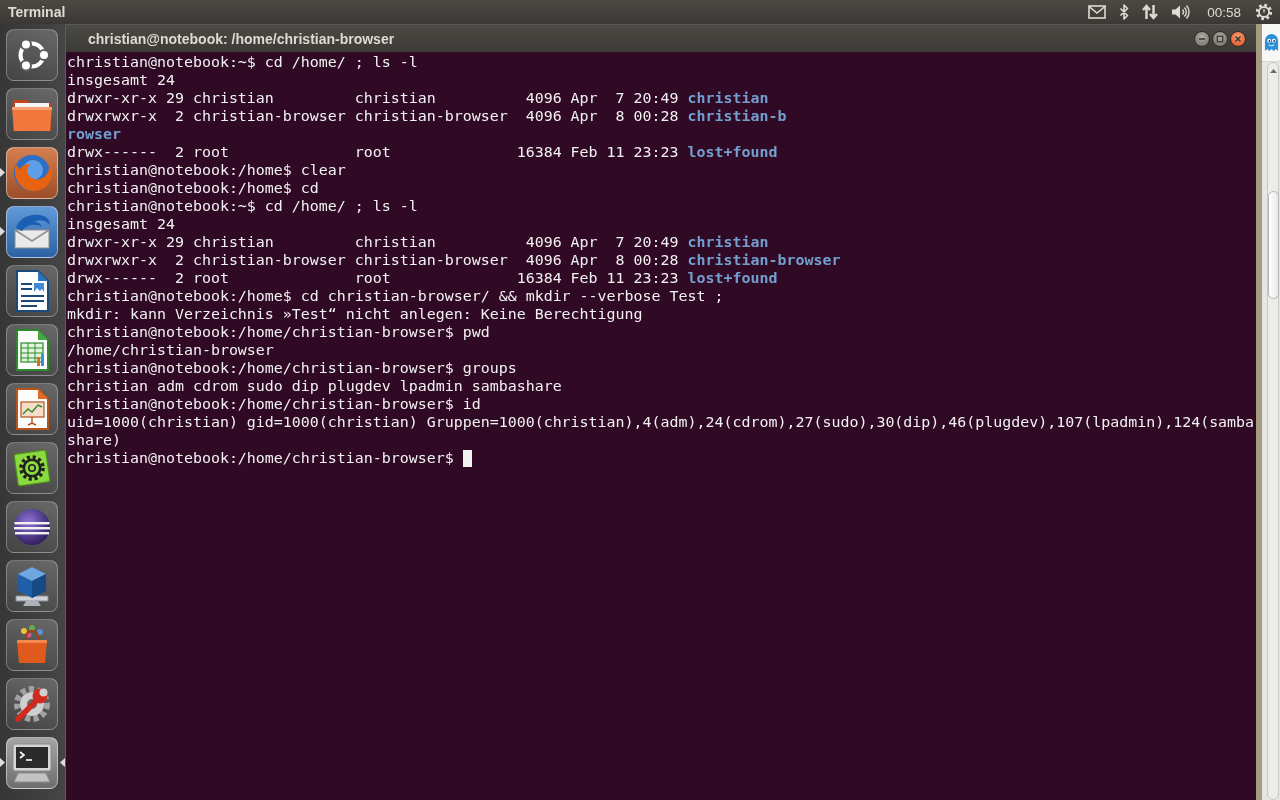 The width and height of the screenshot is (1280, 800). What do you see at coordinates (395, 296) in the screenshot?
I see `terminal-line: christian@notebook:/home$ cd christian-browser/ && mkdir --verbose Test ;` at bounding box center [395, 296].